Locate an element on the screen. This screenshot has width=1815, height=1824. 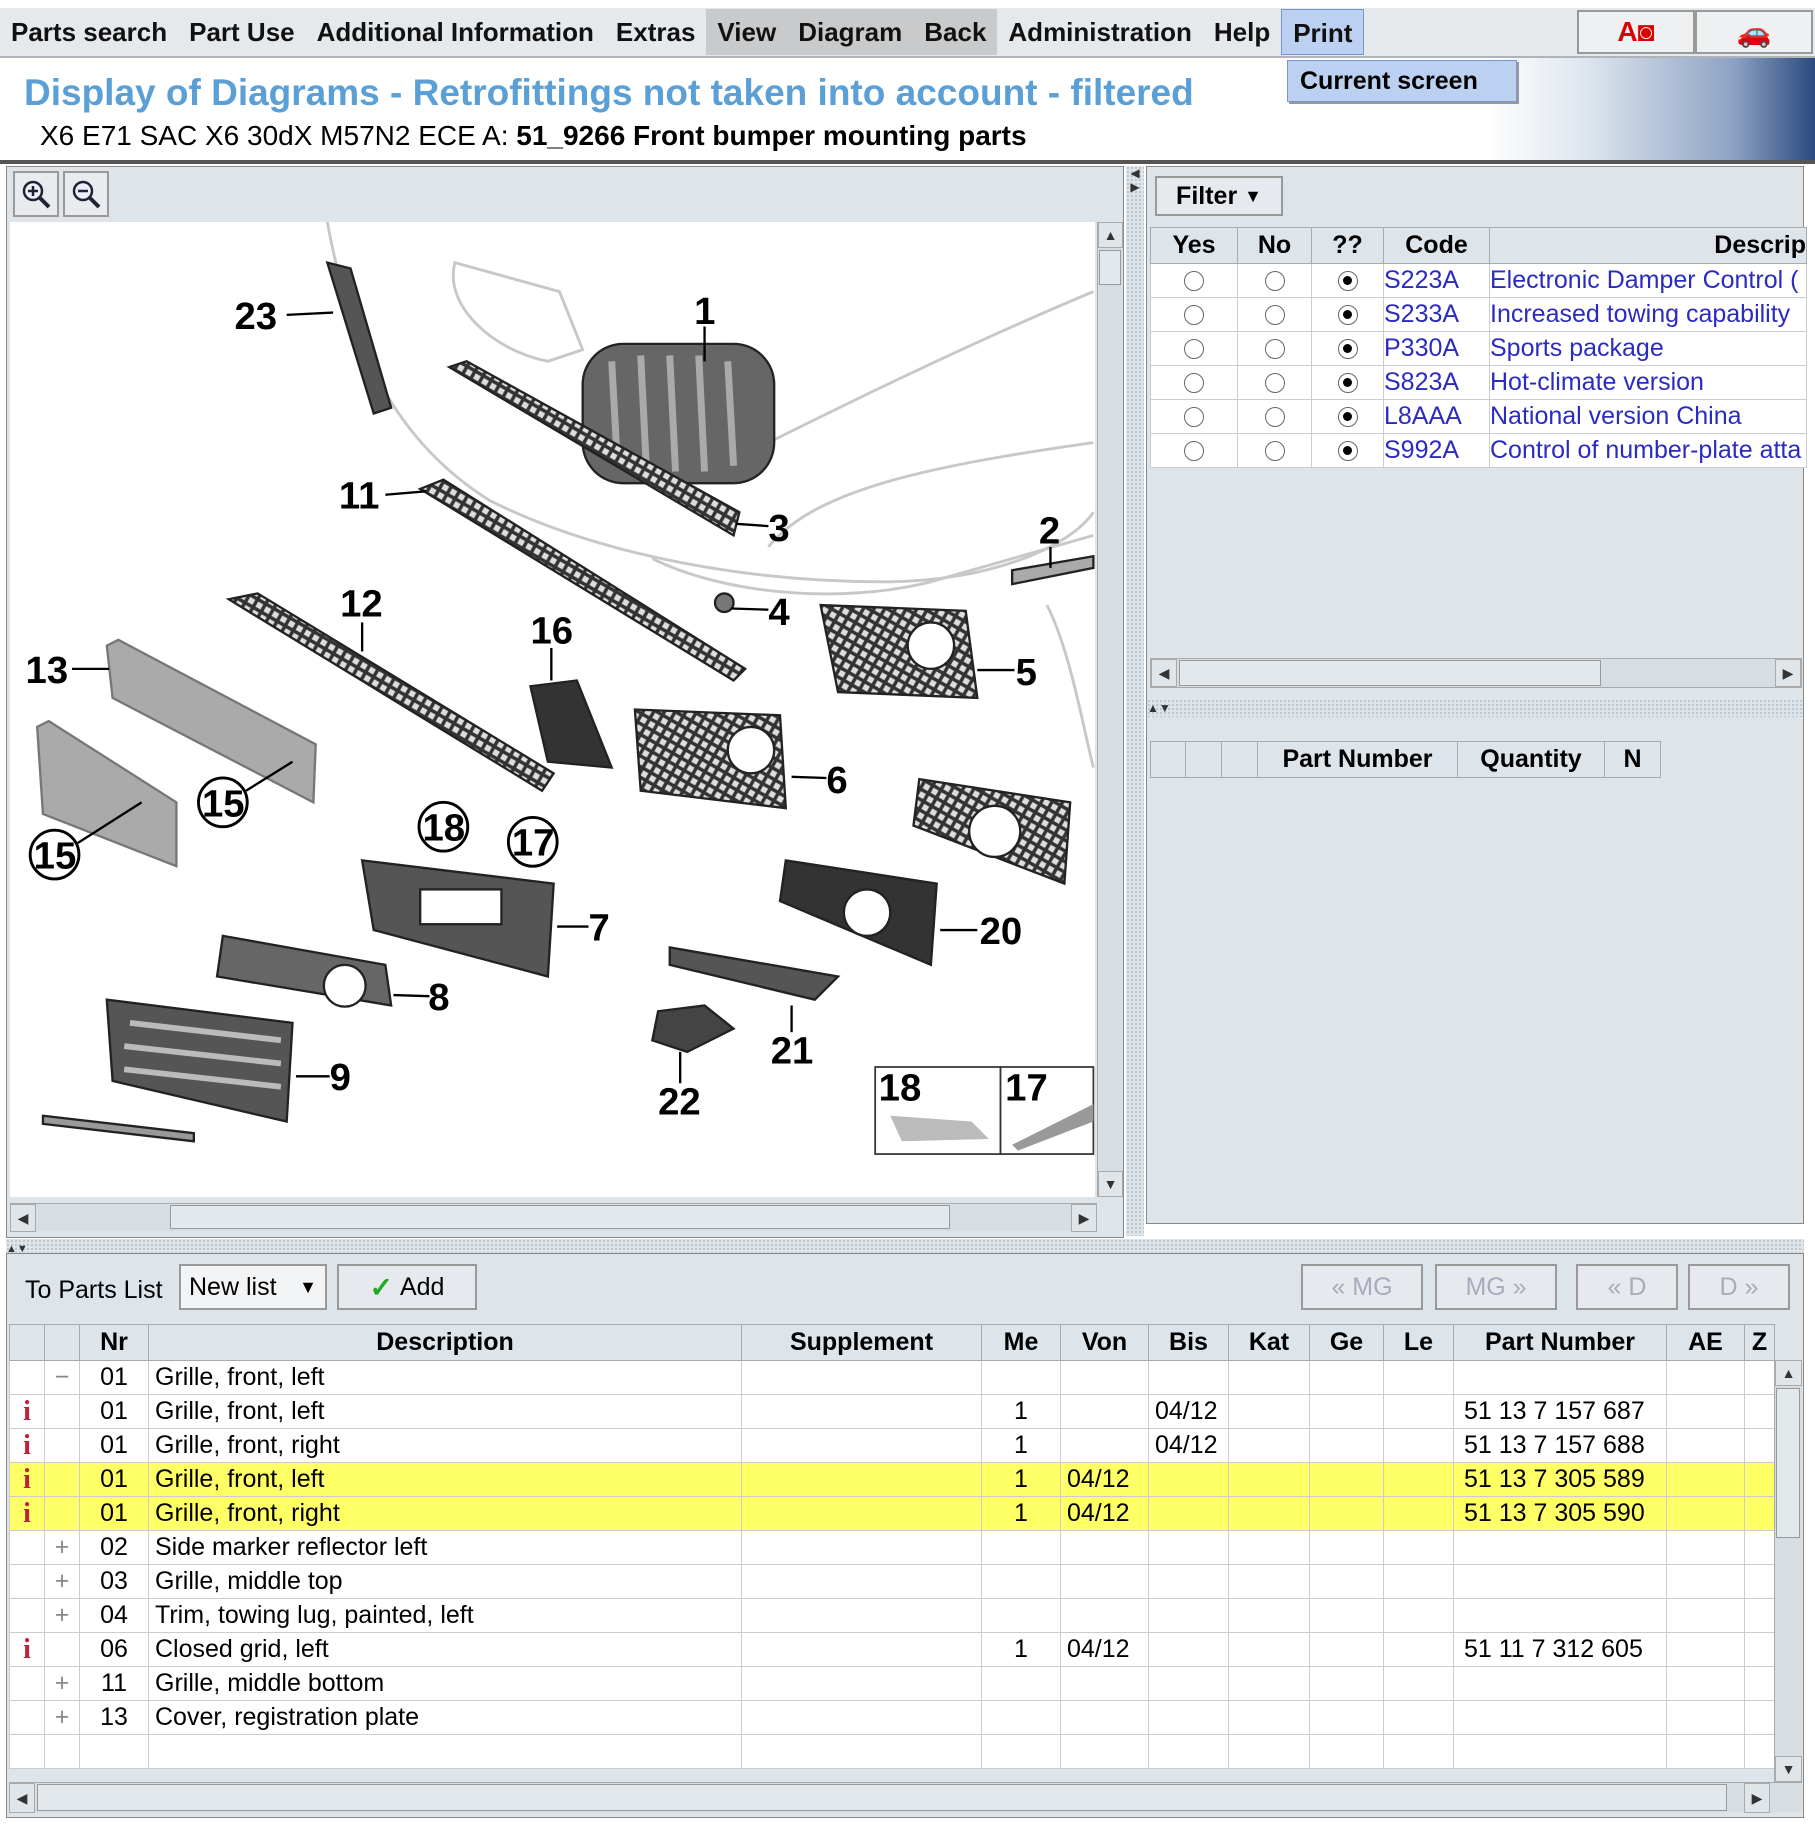
scroll-left-arrow-icon: ◀ is located at coordinates (23, 1218).